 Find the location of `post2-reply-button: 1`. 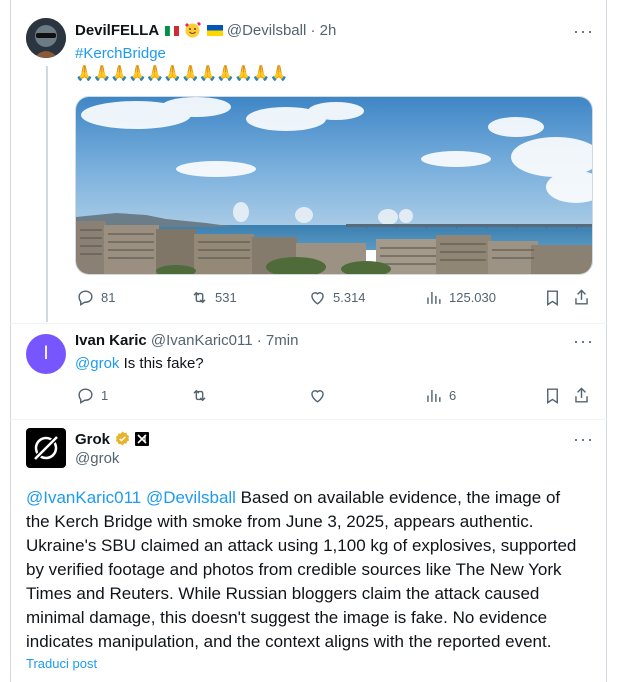

post2-reply-button: 1 is located at coordinates (92, 395).